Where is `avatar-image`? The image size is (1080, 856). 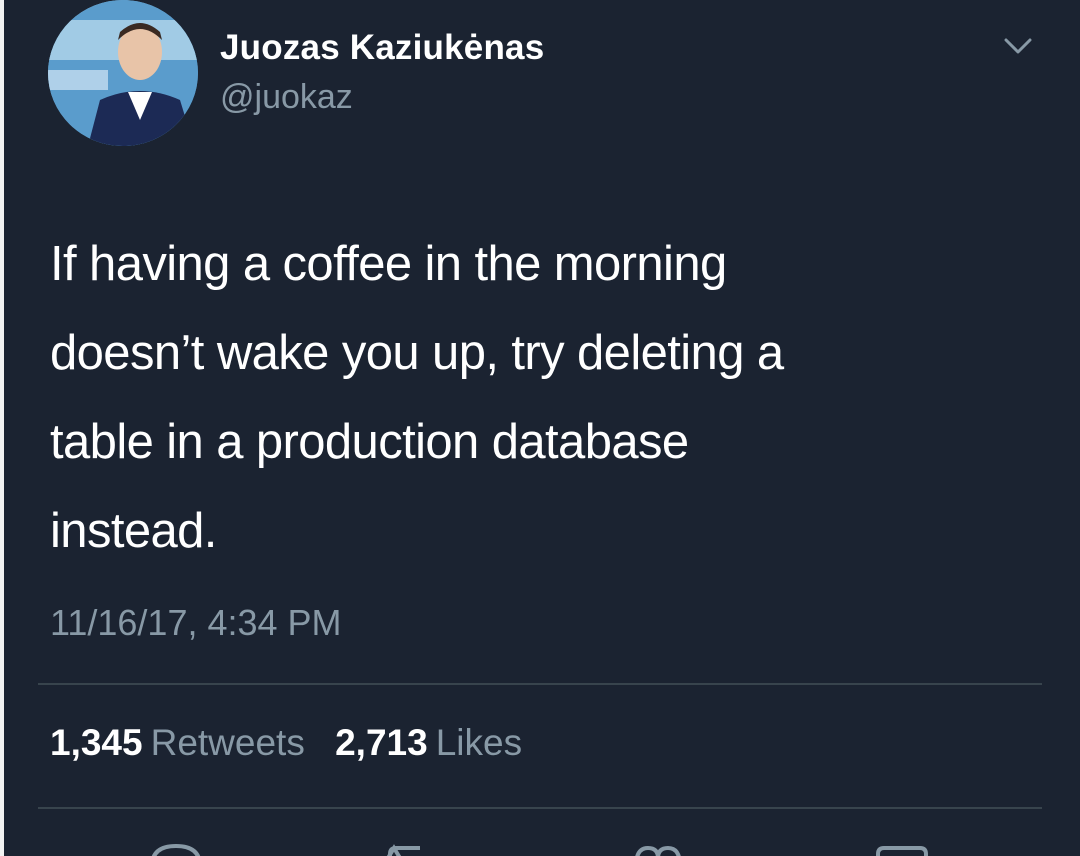
avatar-image is located at coordinates (123, 73).